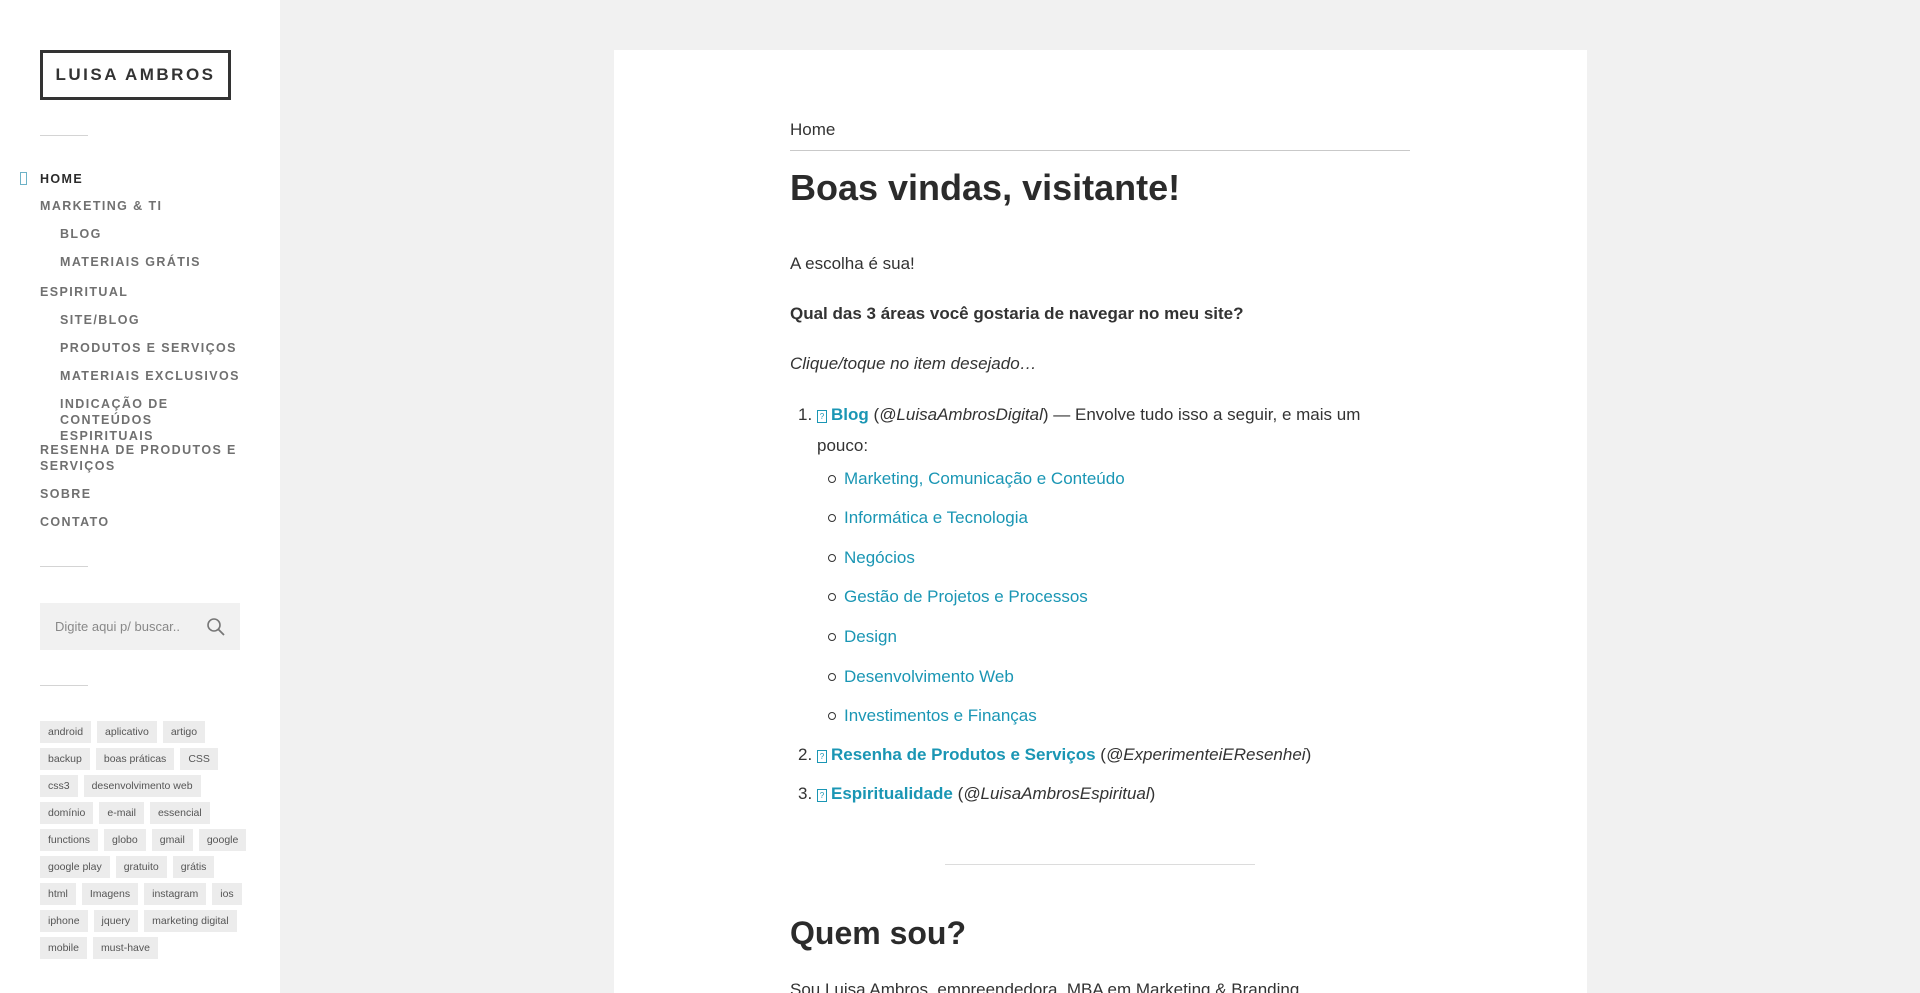  Describe the element at coordinates (227, 894) in the screenshot. I see `tag-link: ios` at that location.